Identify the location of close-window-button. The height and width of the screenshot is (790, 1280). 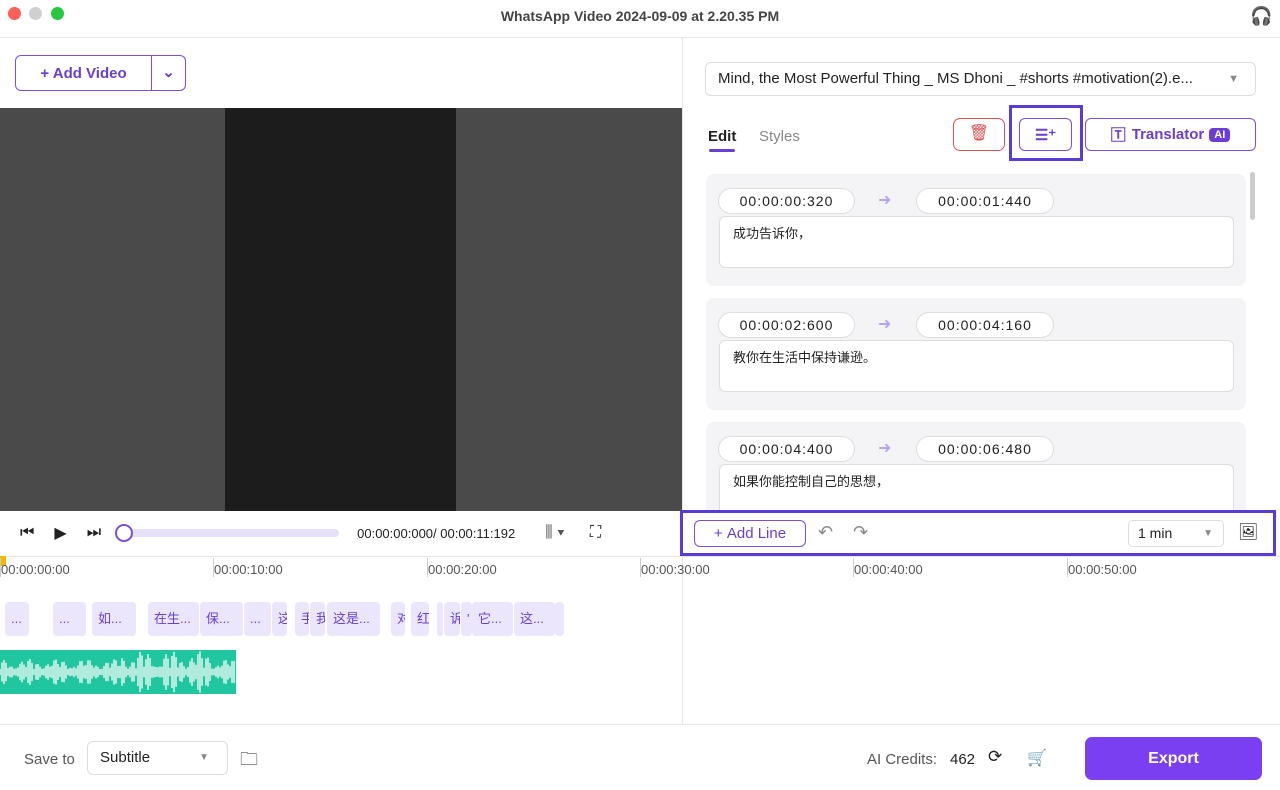
(14, 13).